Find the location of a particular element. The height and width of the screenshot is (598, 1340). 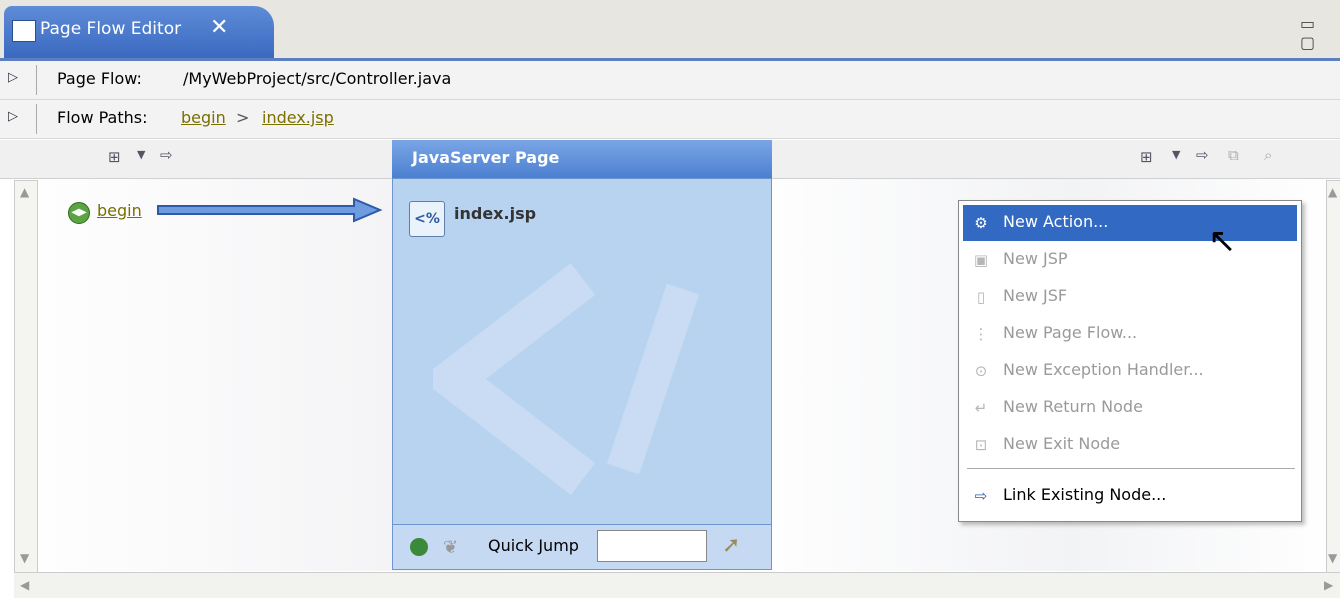

page-flow-path: /MyWebProject/src/Controller.java is located at coordinates (317, 78).